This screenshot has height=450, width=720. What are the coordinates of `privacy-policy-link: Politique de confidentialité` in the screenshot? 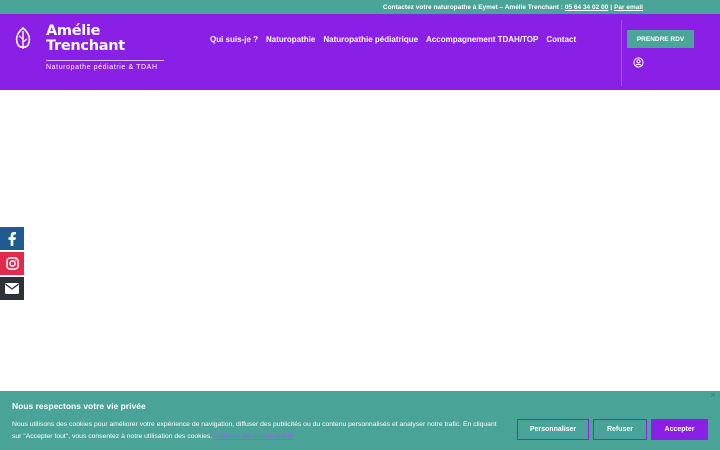 It's located at (253, 436).